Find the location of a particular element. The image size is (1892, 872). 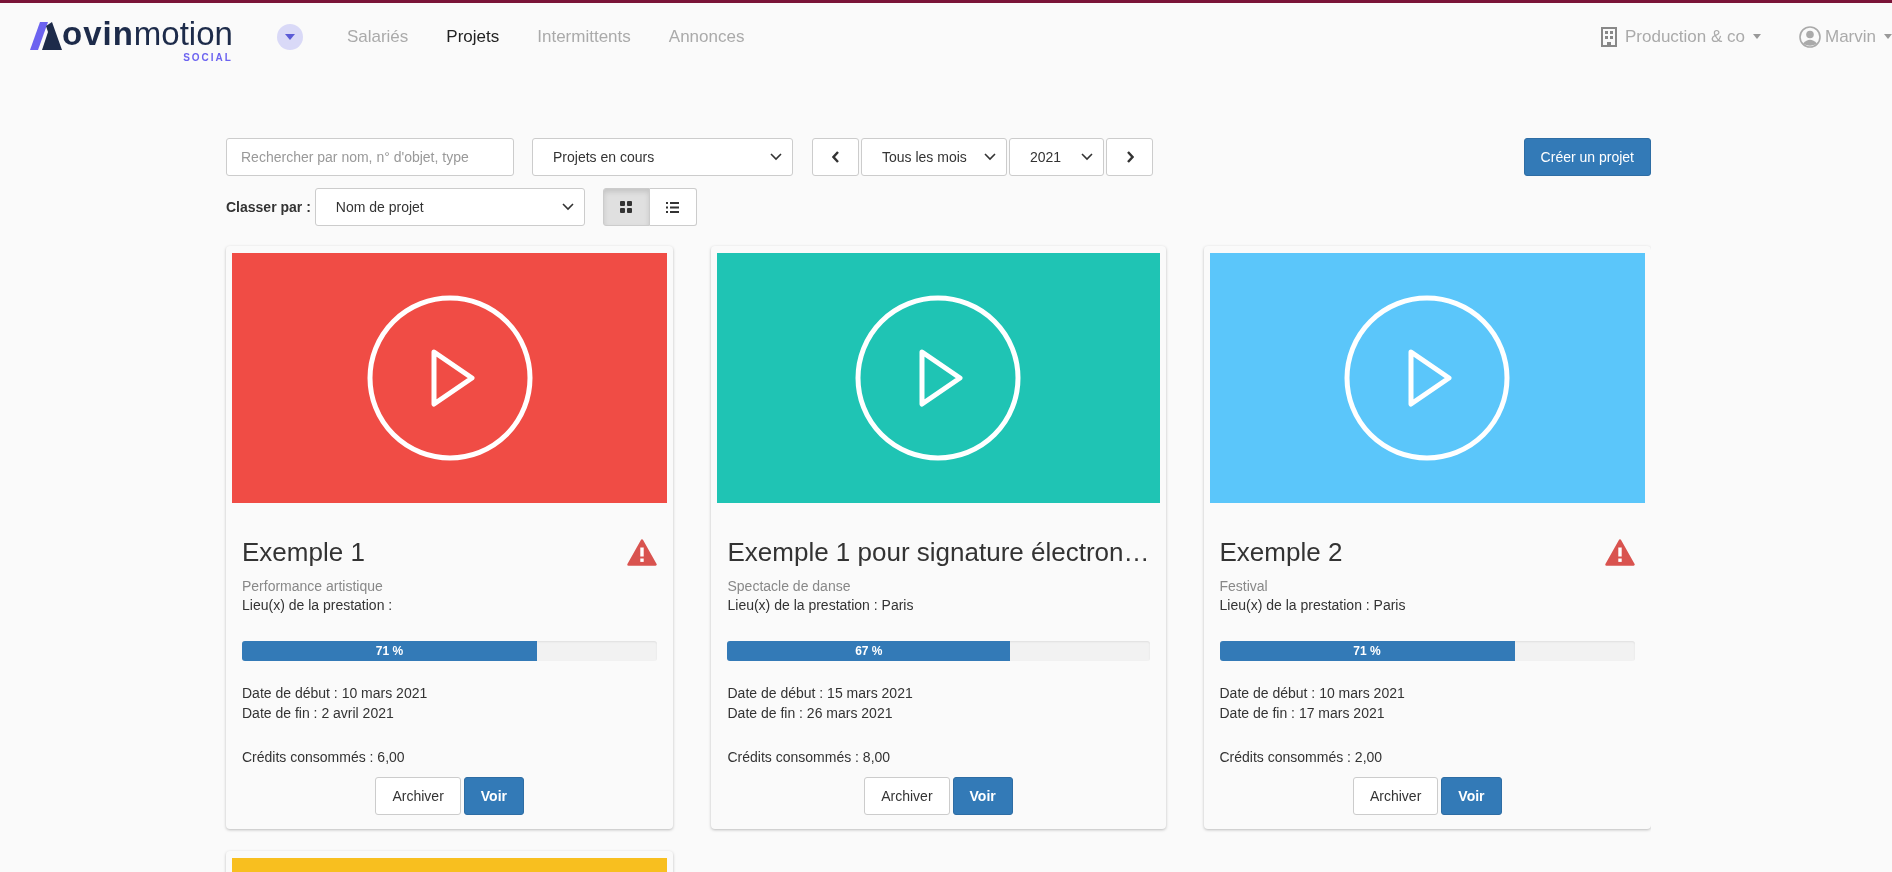

previous-button is located at coordinates (835, 157).